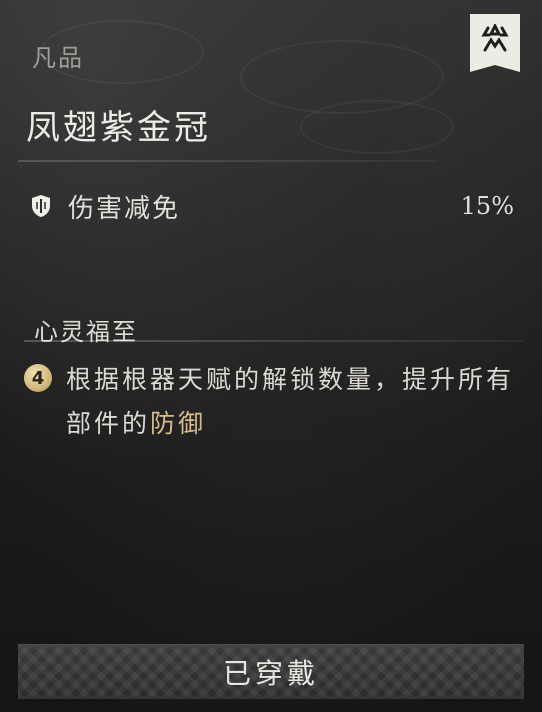  What do you see at coordinates (118, 128) in the screenshot?
I see `item-name: 凤翅紫金冠` at bounding box center [118, 128].